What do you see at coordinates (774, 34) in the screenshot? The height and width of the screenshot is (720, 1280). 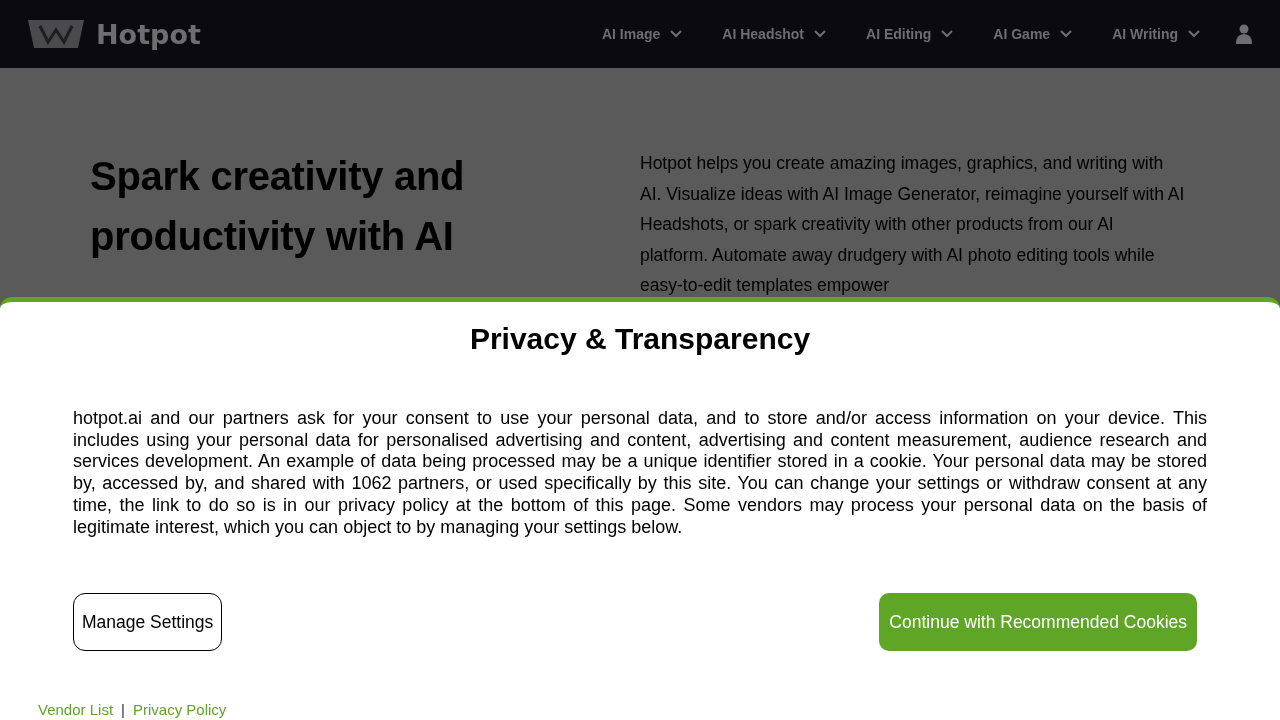 I see `nav-menu-item: AI Headshot` at bounding box center [774, 34].